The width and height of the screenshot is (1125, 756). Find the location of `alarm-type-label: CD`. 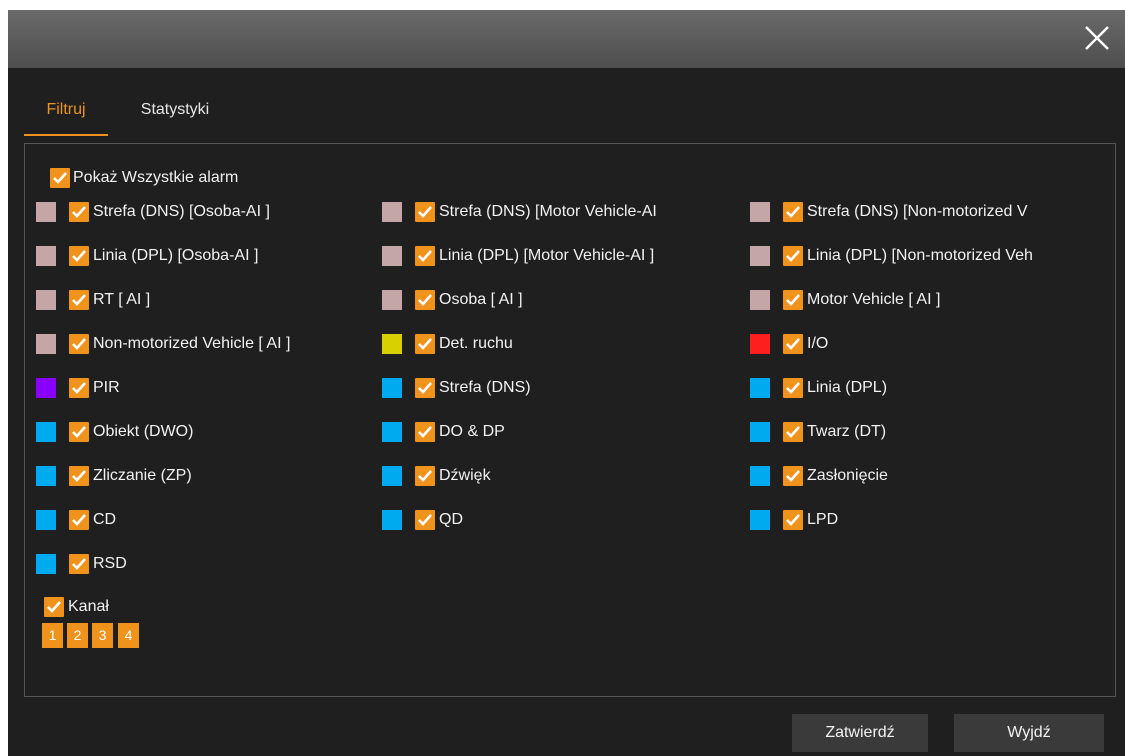

alarm-type-label: CD is located at coordinates (105, 519).